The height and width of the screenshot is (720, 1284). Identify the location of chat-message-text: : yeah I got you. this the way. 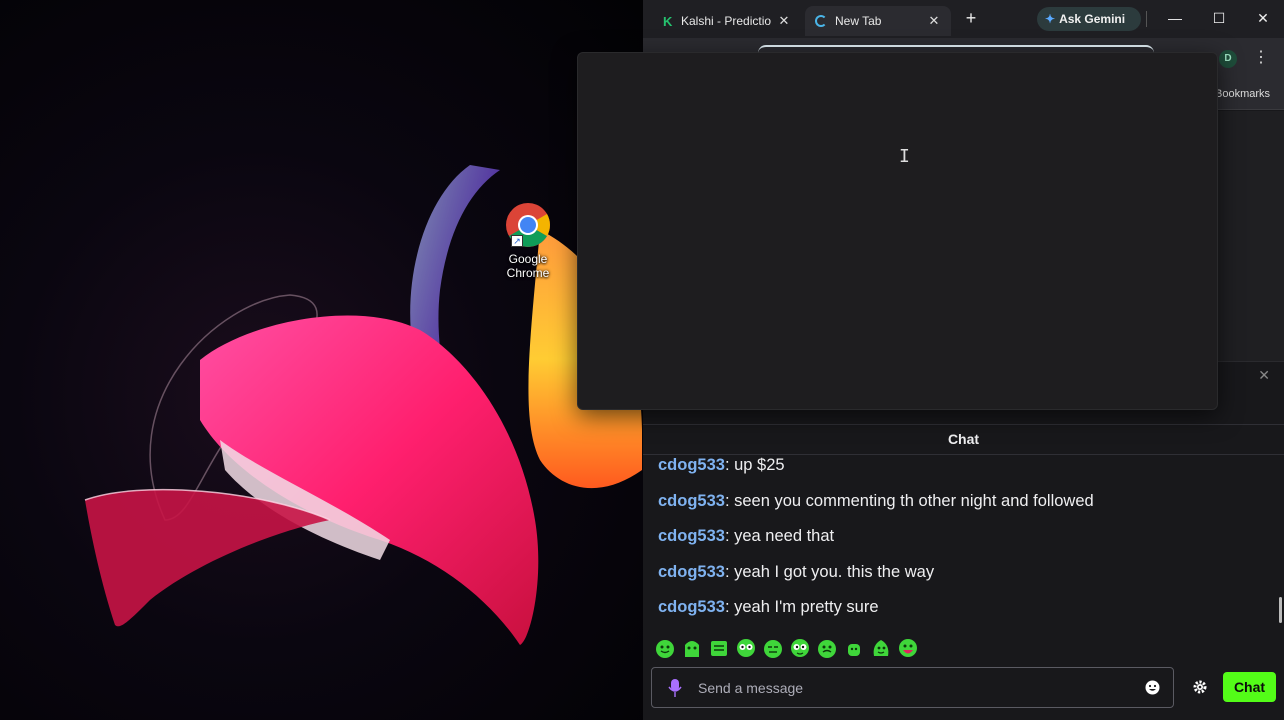
(829, 571).